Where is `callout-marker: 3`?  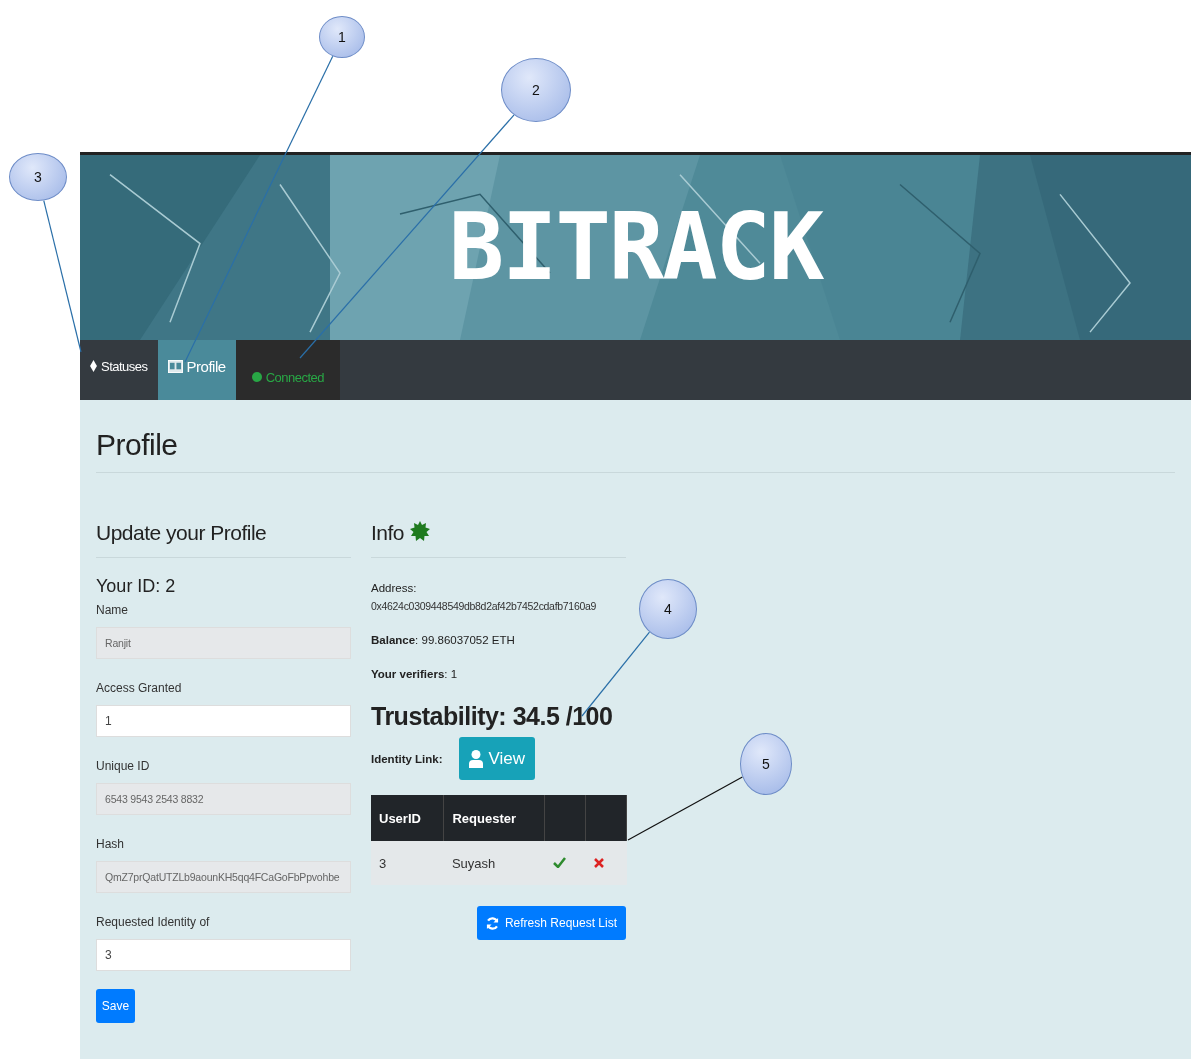
callout-marker: 3 is located at coordinates (38, 177).